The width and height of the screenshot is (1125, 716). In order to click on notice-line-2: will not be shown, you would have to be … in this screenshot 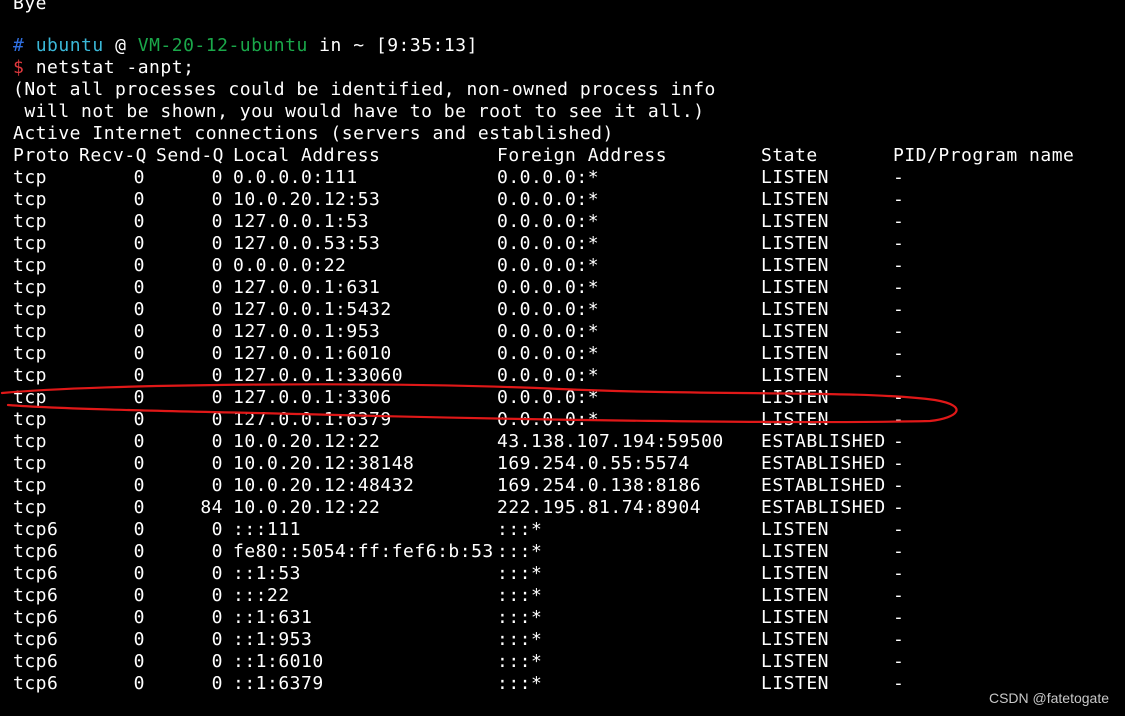, I will do `click(359, 111)`.